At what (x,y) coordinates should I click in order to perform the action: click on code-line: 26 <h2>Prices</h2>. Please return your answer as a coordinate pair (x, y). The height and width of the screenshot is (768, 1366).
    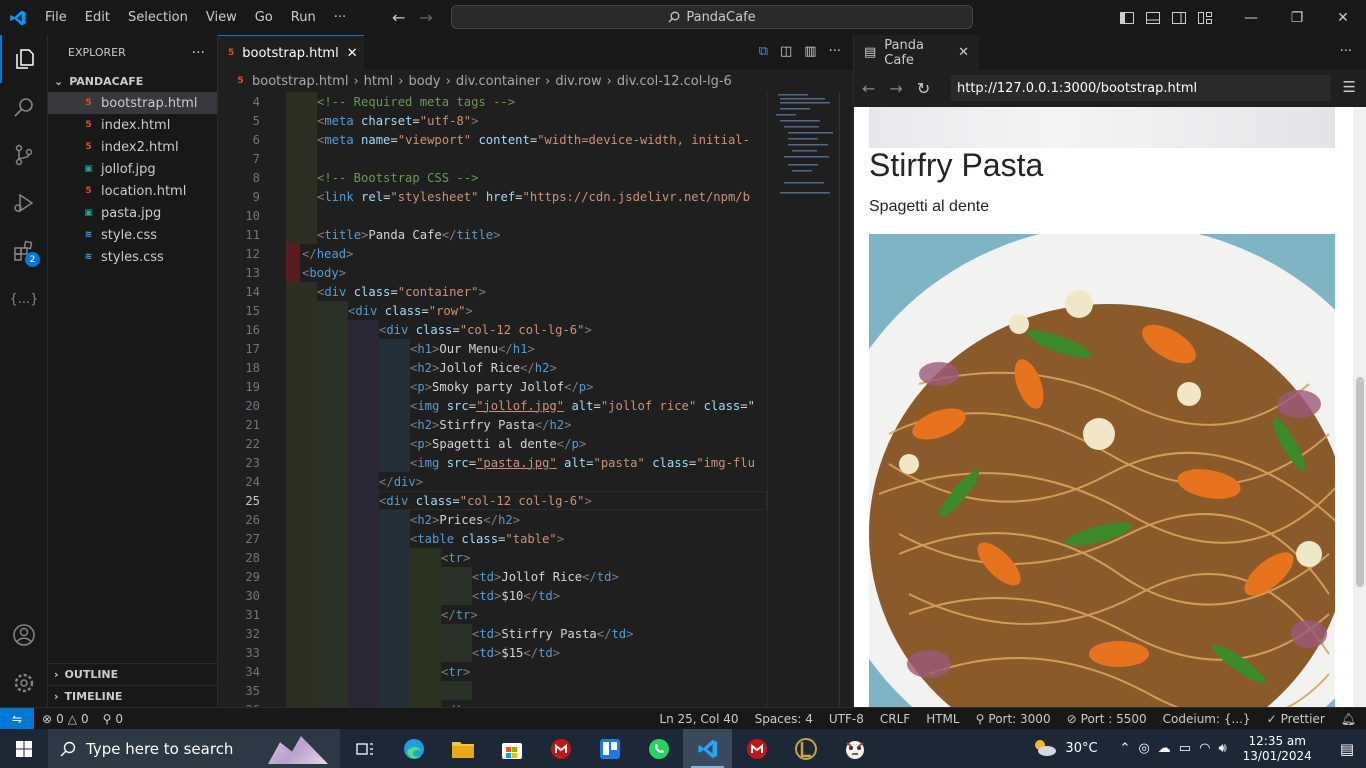
    Looking at the image, I should click on (492, 519).